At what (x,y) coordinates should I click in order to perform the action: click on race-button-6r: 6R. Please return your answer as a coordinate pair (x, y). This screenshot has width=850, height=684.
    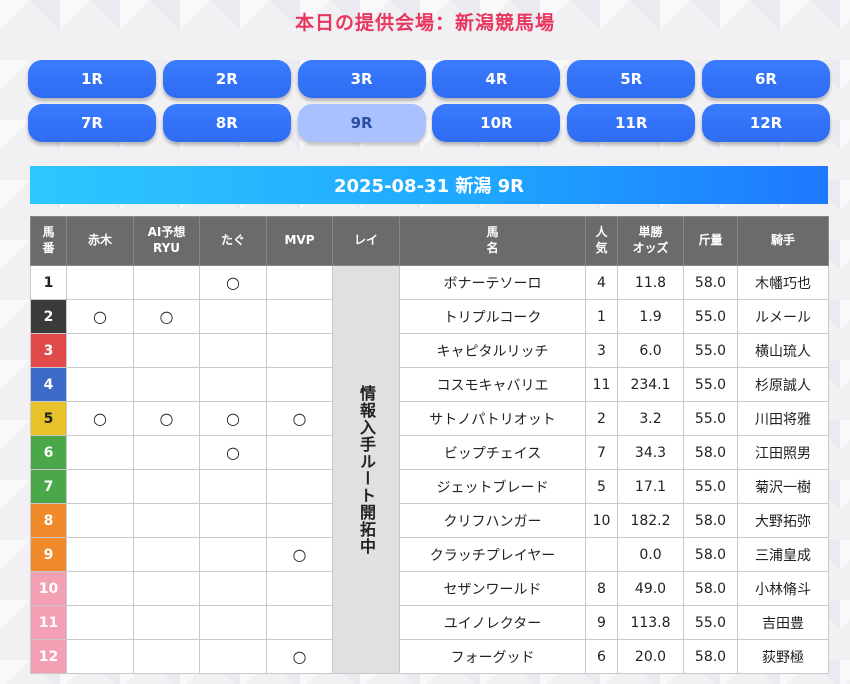
    Looking at the image, I should click on (765, 79).